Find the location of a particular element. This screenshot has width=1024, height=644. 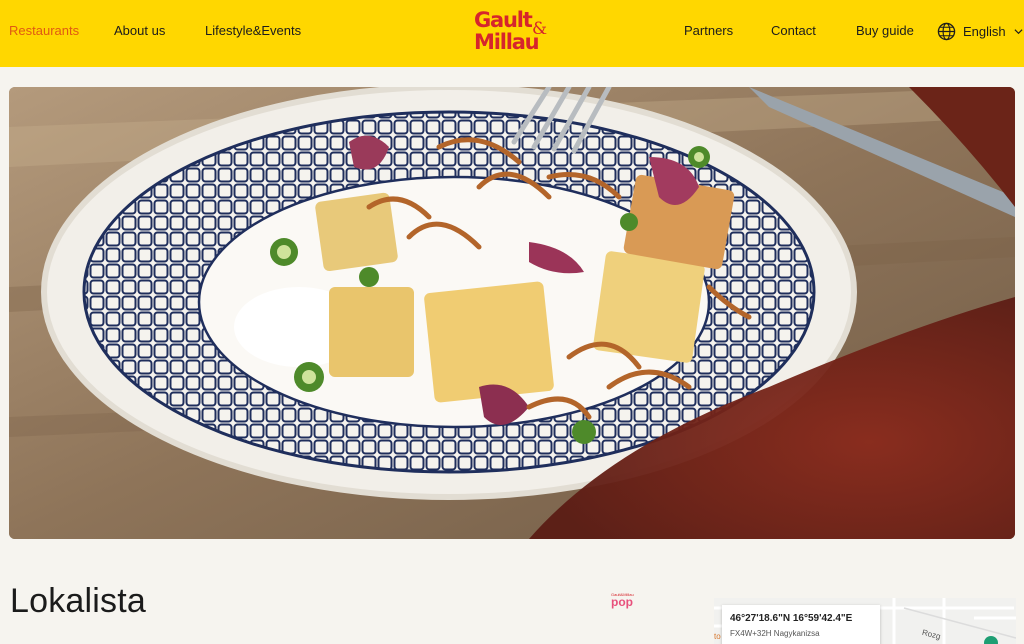

gault-millau-logo: Gault & Millau is located at coordinates (514, 32).